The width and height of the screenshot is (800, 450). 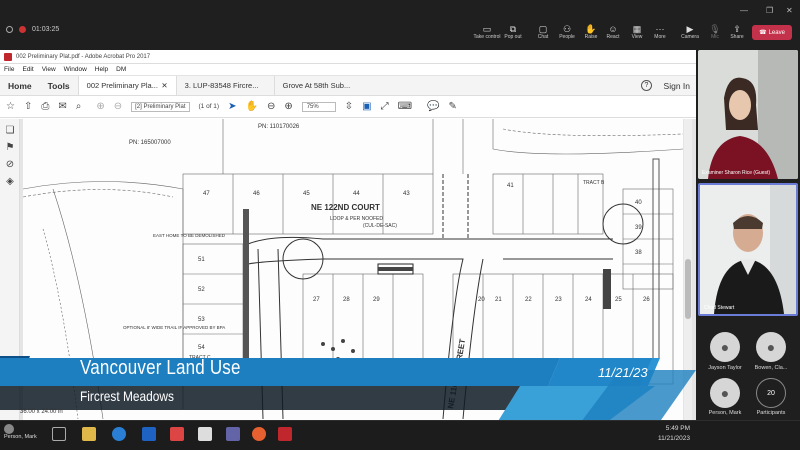 I want to click on taskbar-clock: 5:49 PM 11/21/2023, so click(x=674, y=434).